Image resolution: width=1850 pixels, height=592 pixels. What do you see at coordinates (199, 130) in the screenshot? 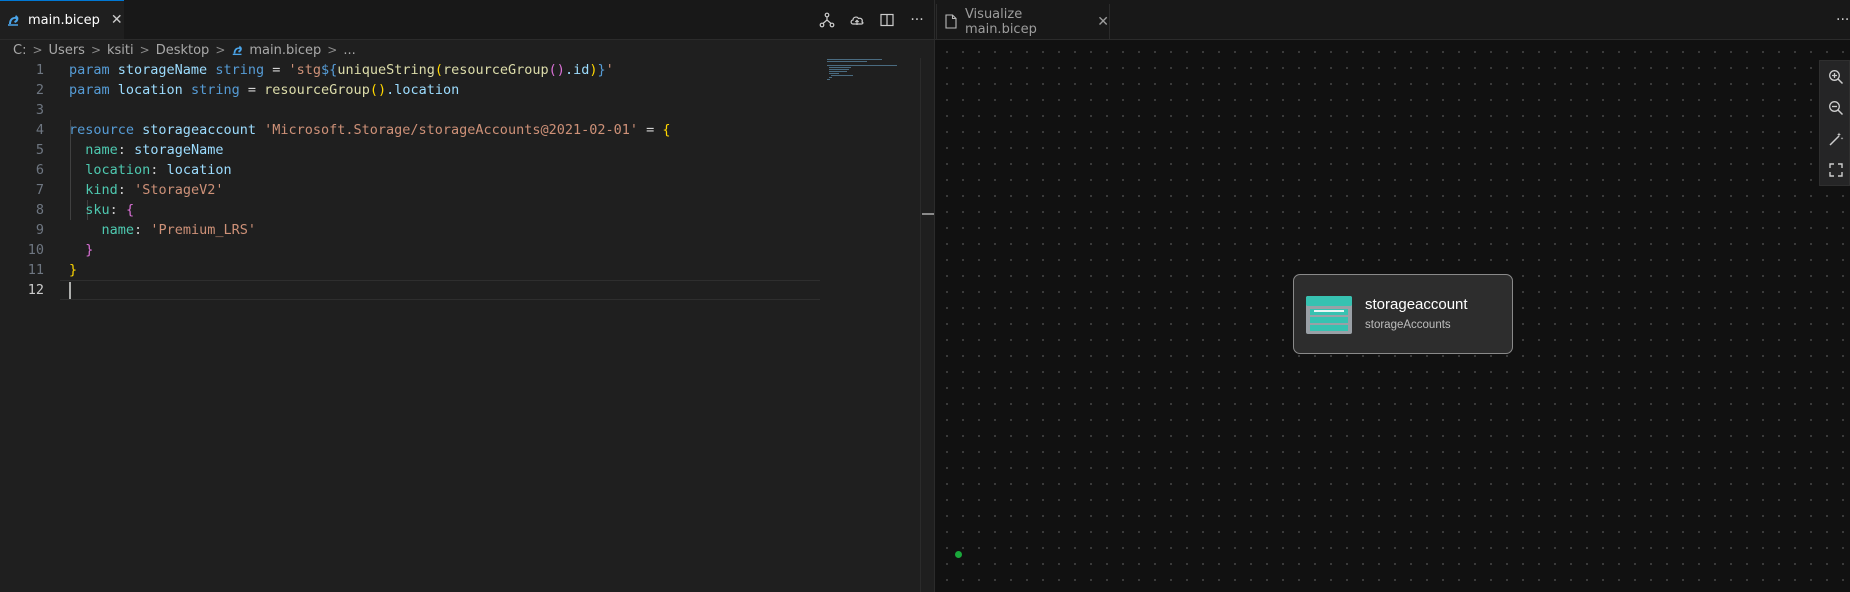
I see `code-token: storageaccount` at bounding box center [199, 130].